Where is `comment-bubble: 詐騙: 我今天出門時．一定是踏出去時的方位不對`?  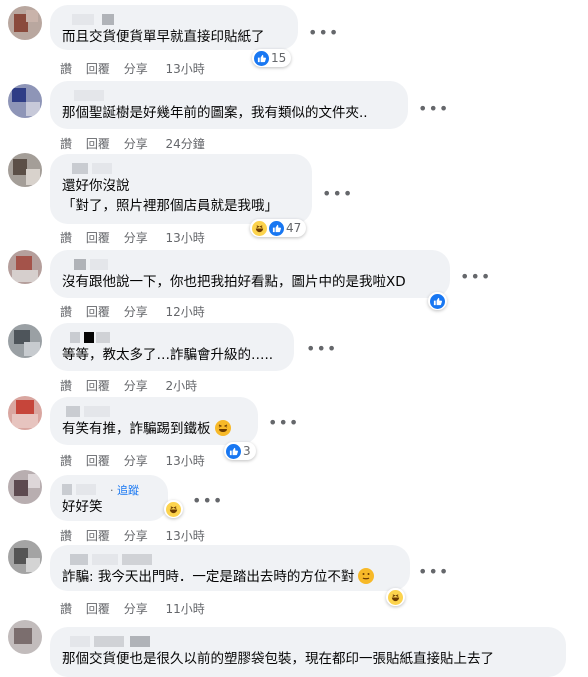
comment-bubble: 詐騙: 我今天出門時．一定是踏出去時的方位不對 is located at coordinates (230, 568).